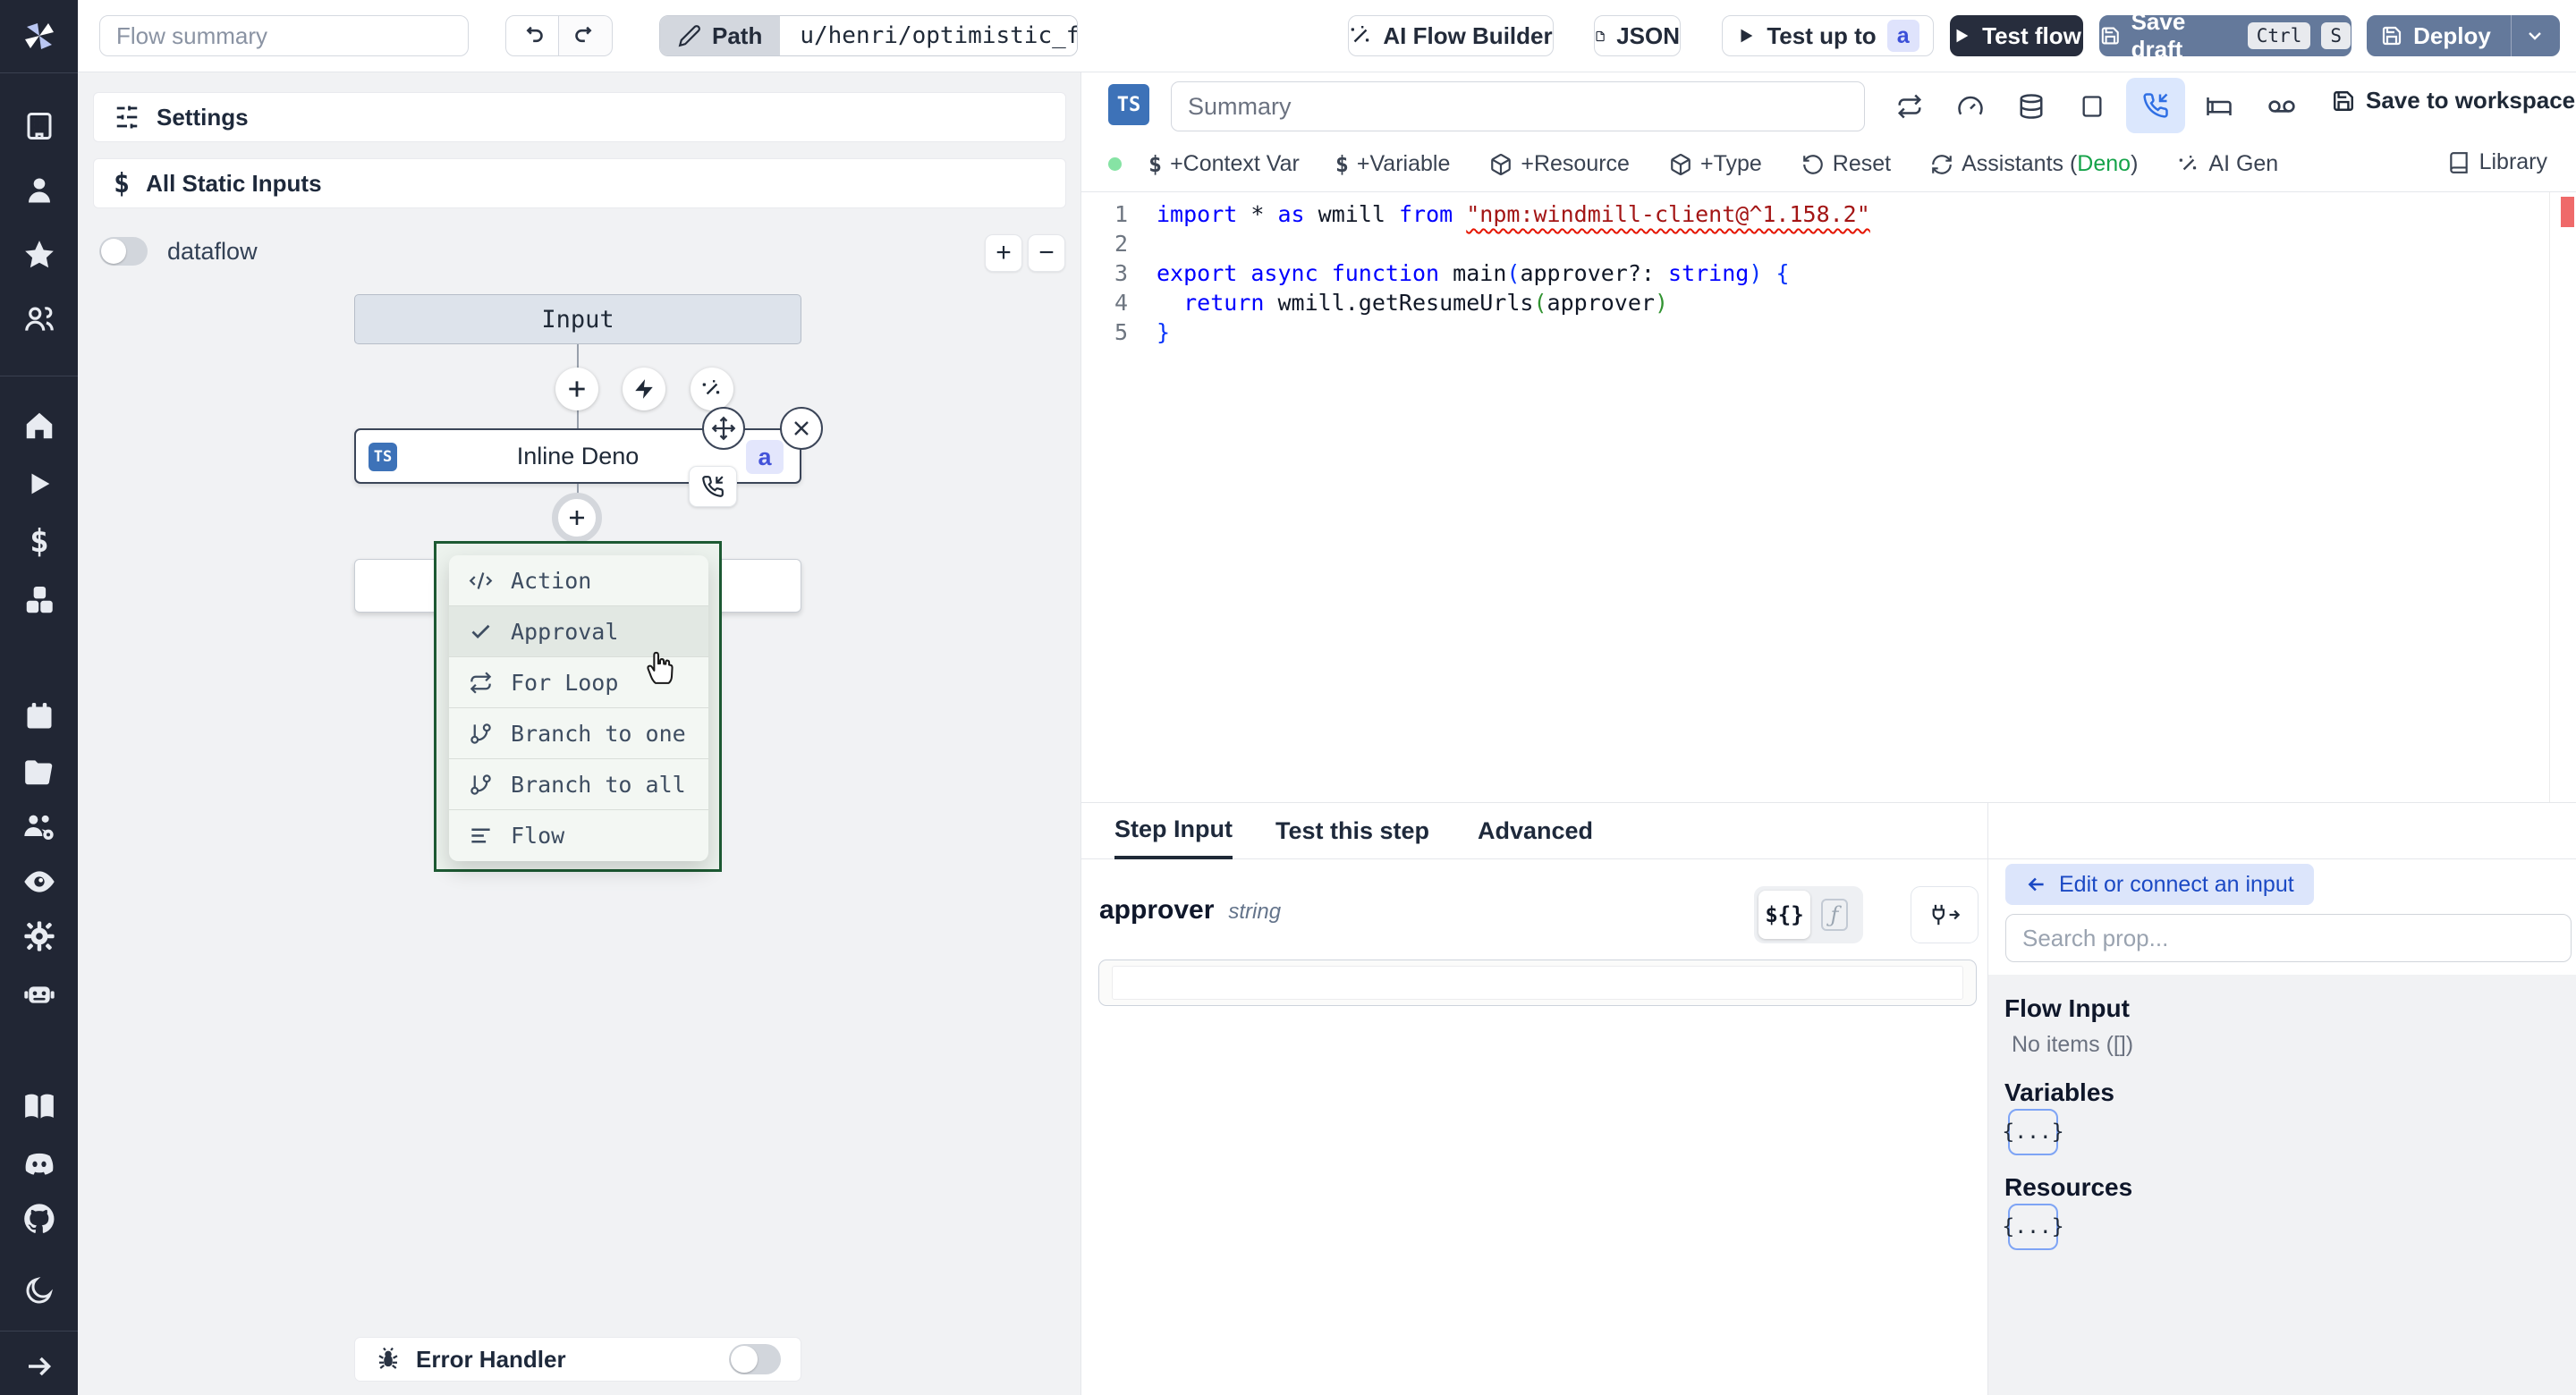 This screenshot has width=2576, height=1395. I want to click on step-tabs: Step Input Test this step Advanced, so click(1828, 830).